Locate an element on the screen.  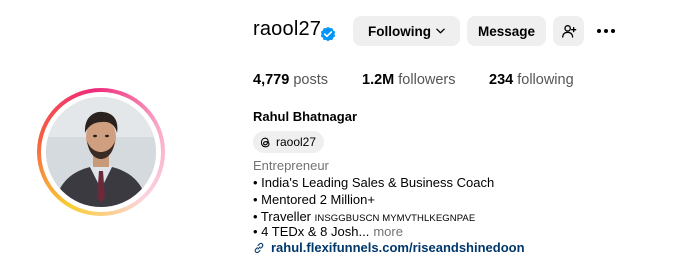
suggest-similar-button is located at coordinates (568, 31).